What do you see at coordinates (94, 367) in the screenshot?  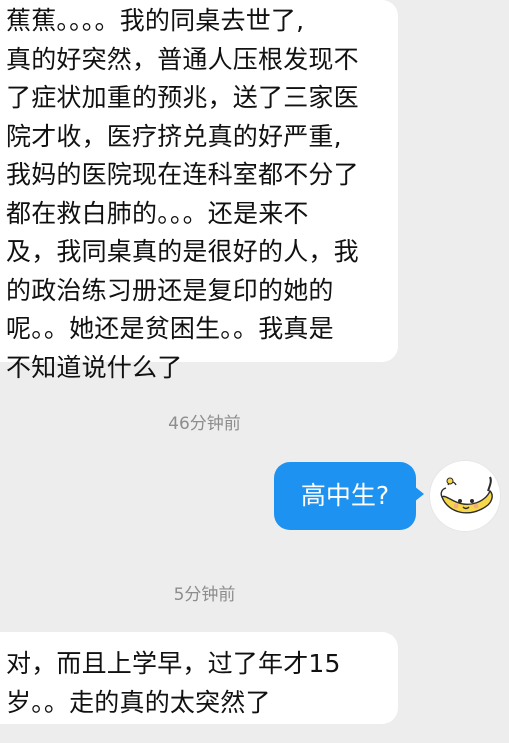 I see `message-text-line: 不知道说什么了` at bounding box center [94, 367].